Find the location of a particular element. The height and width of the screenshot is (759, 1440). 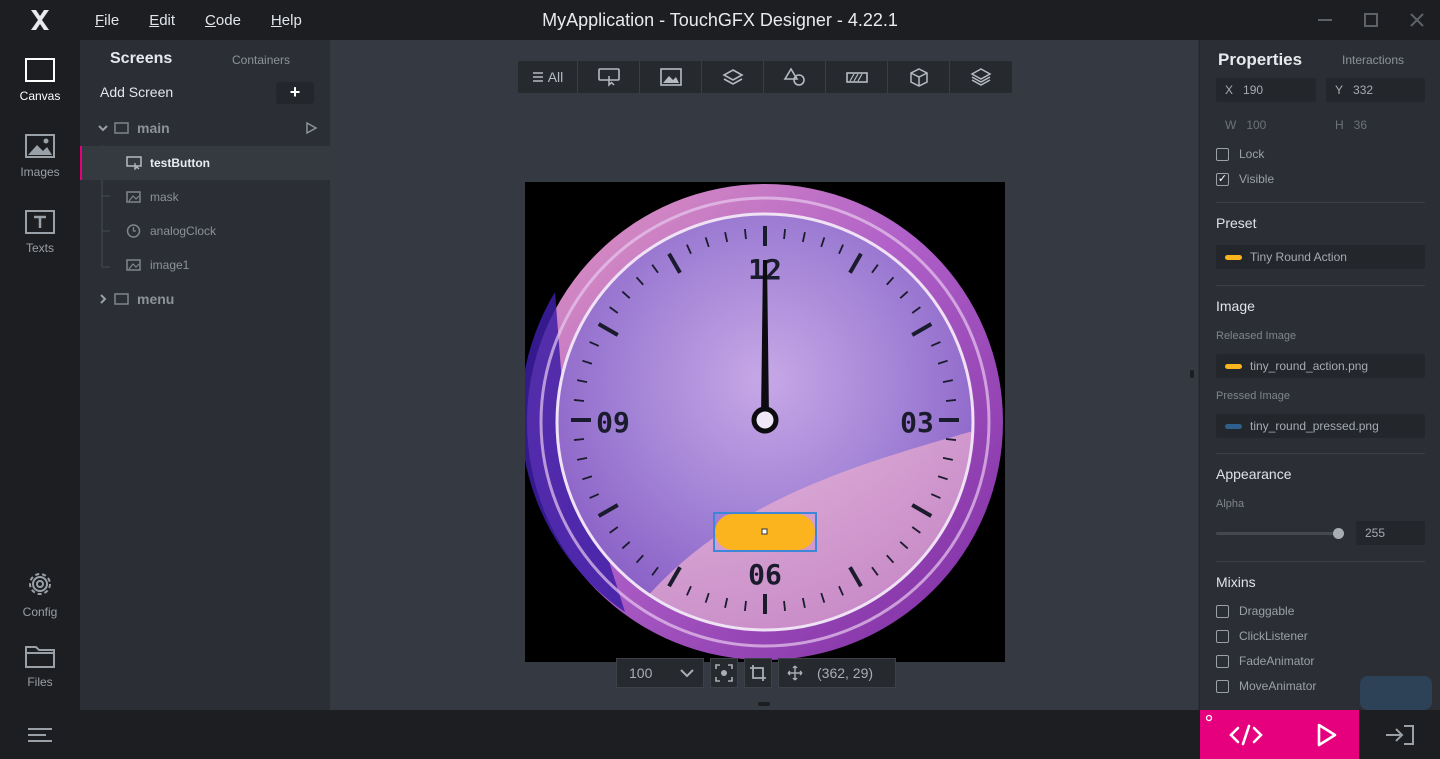

pressed-image-select: tiny_round_pressed.png is located at coordinates (1320, 426).